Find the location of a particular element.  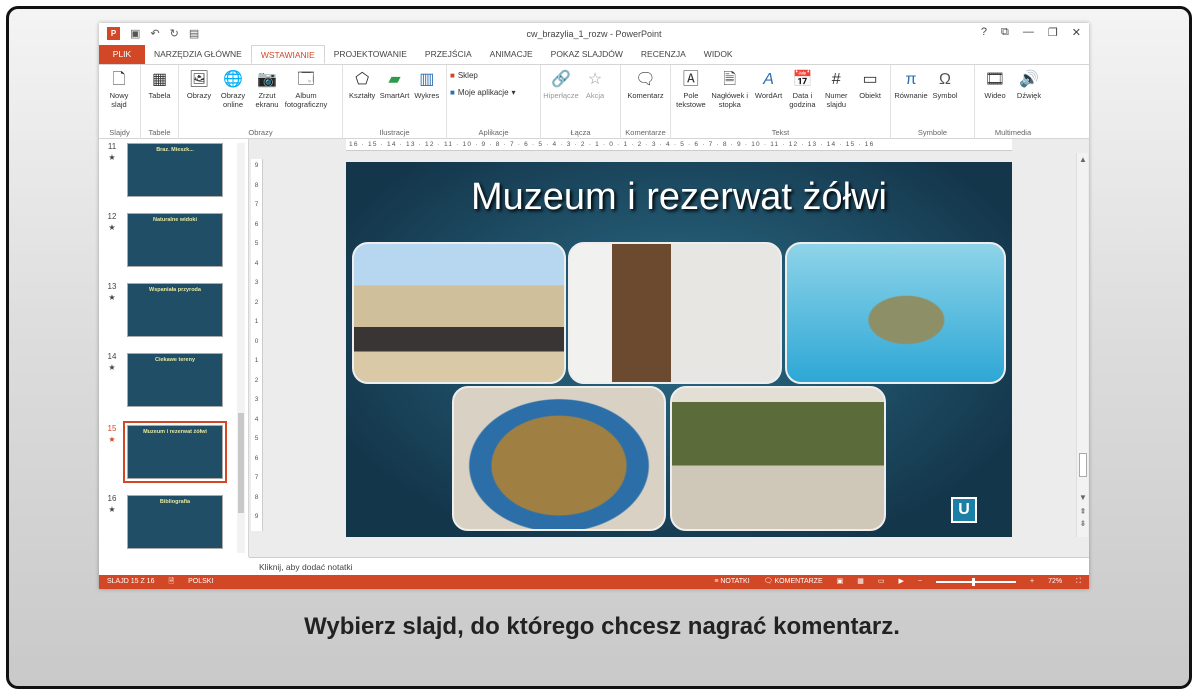

close-icon: ✕ is located at coordinates (1076, 32).